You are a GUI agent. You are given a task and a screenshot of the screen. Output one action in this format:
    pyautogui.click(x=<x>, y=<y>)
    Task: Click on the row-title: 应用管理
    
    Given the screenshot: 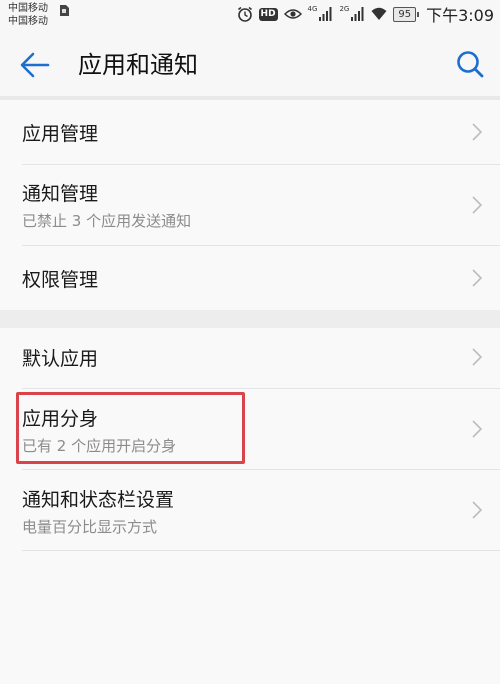 What is the action you would take?
    pyautogui.click(x=60, y=134)
    